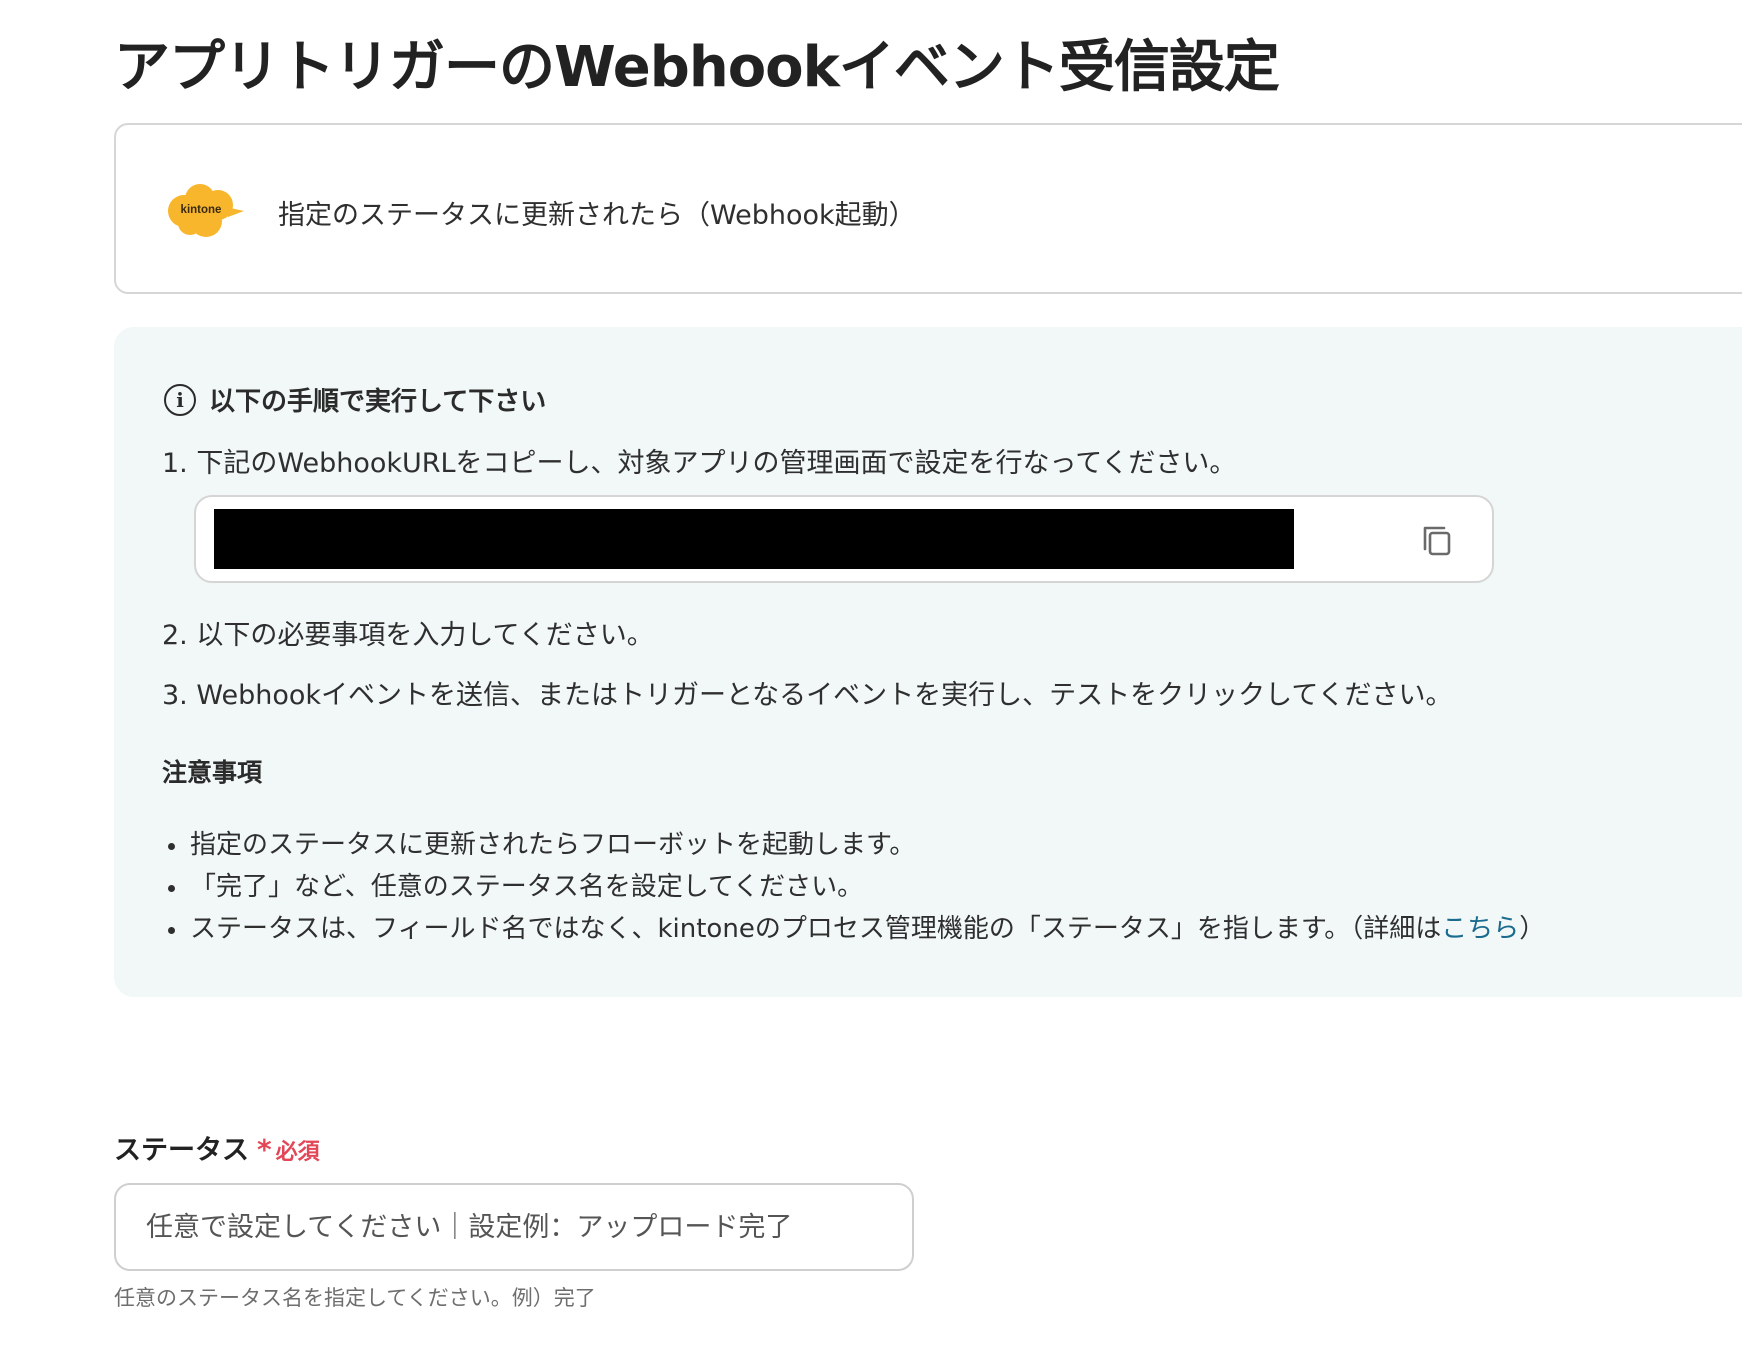  I want to click on instruction-step-2: 2. 以下の必要事項を入力してください。, so click(408, 635).